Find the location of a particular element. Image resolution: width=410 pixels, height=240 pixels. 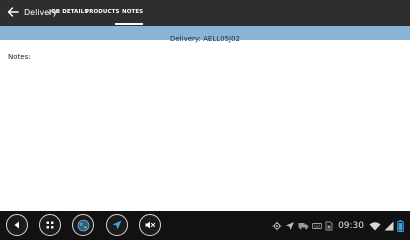

wifi-icon is located at coordinates (375, 226).